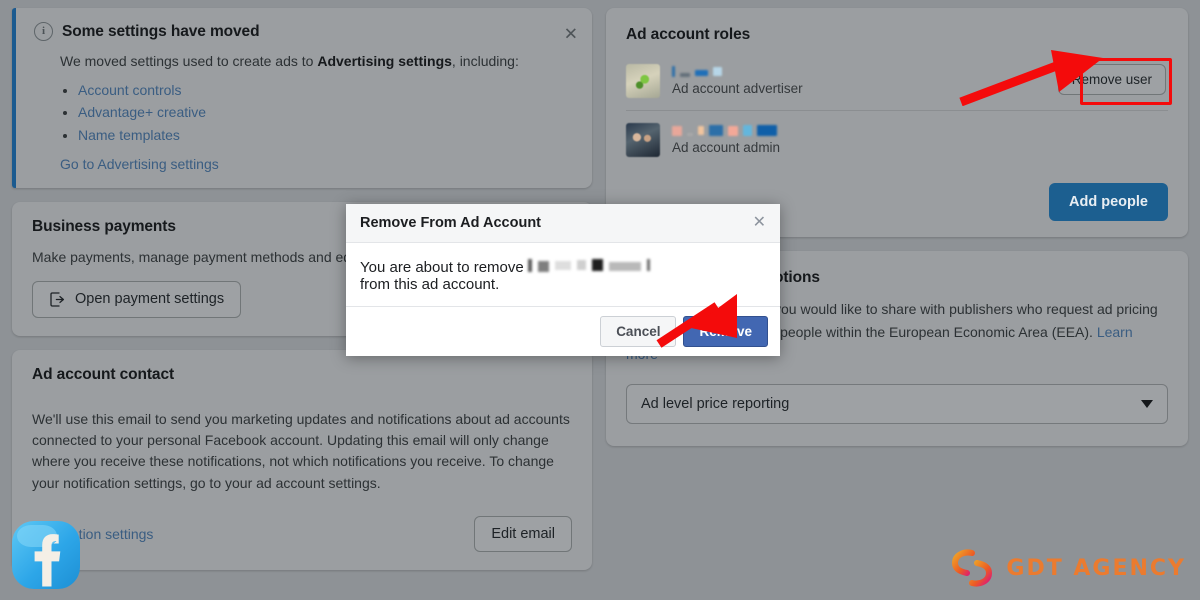  What do you see at coordinates (523, 533) in the screenshot?
I see `edit-email-button: Edit email` at bounding box center [523, 533].